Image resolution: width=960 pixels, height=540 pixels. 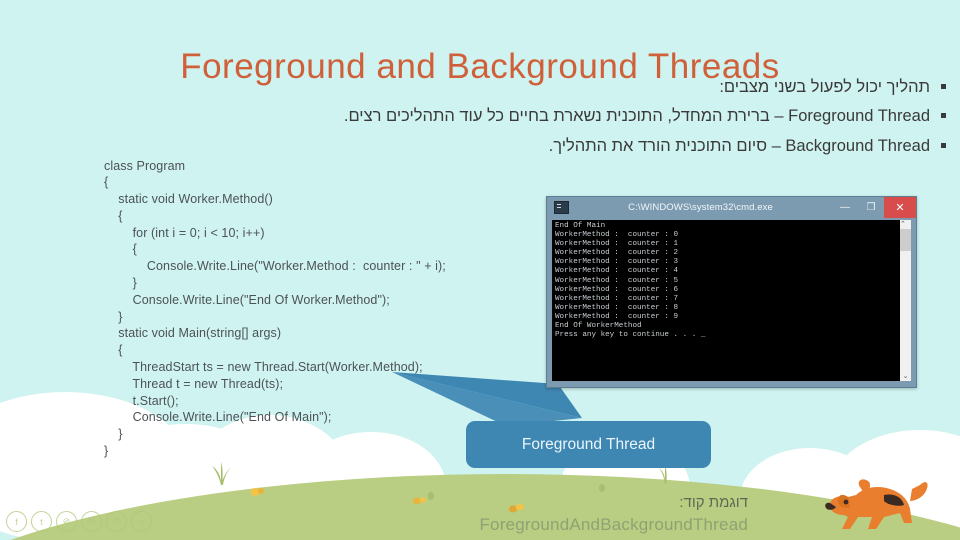 What do you see at coordinates (561, 207) in the screenshot?
I see `console-window-icon` at bounding box center [561, 207].